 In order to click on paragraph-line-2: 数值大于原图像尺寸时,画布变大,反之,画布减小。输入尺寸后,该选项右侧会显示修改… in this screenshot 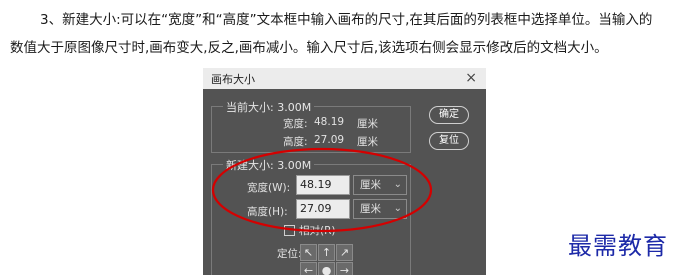, I will do `click(309, 48)`.